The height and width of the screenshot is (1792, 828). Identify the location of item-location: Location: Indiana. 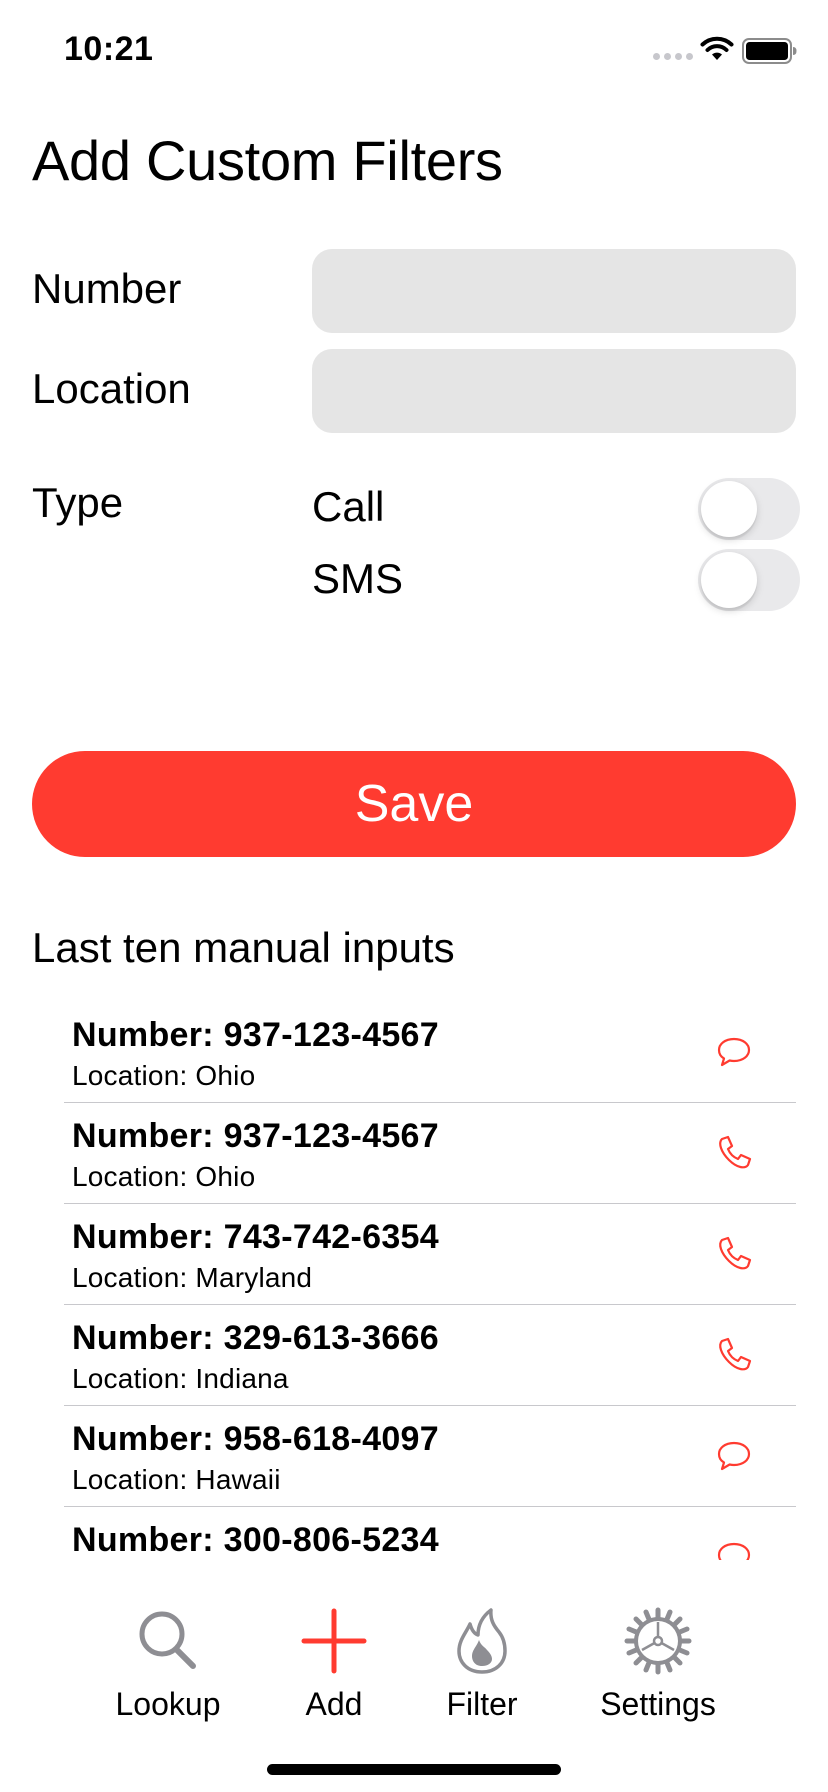
(180, 1378).